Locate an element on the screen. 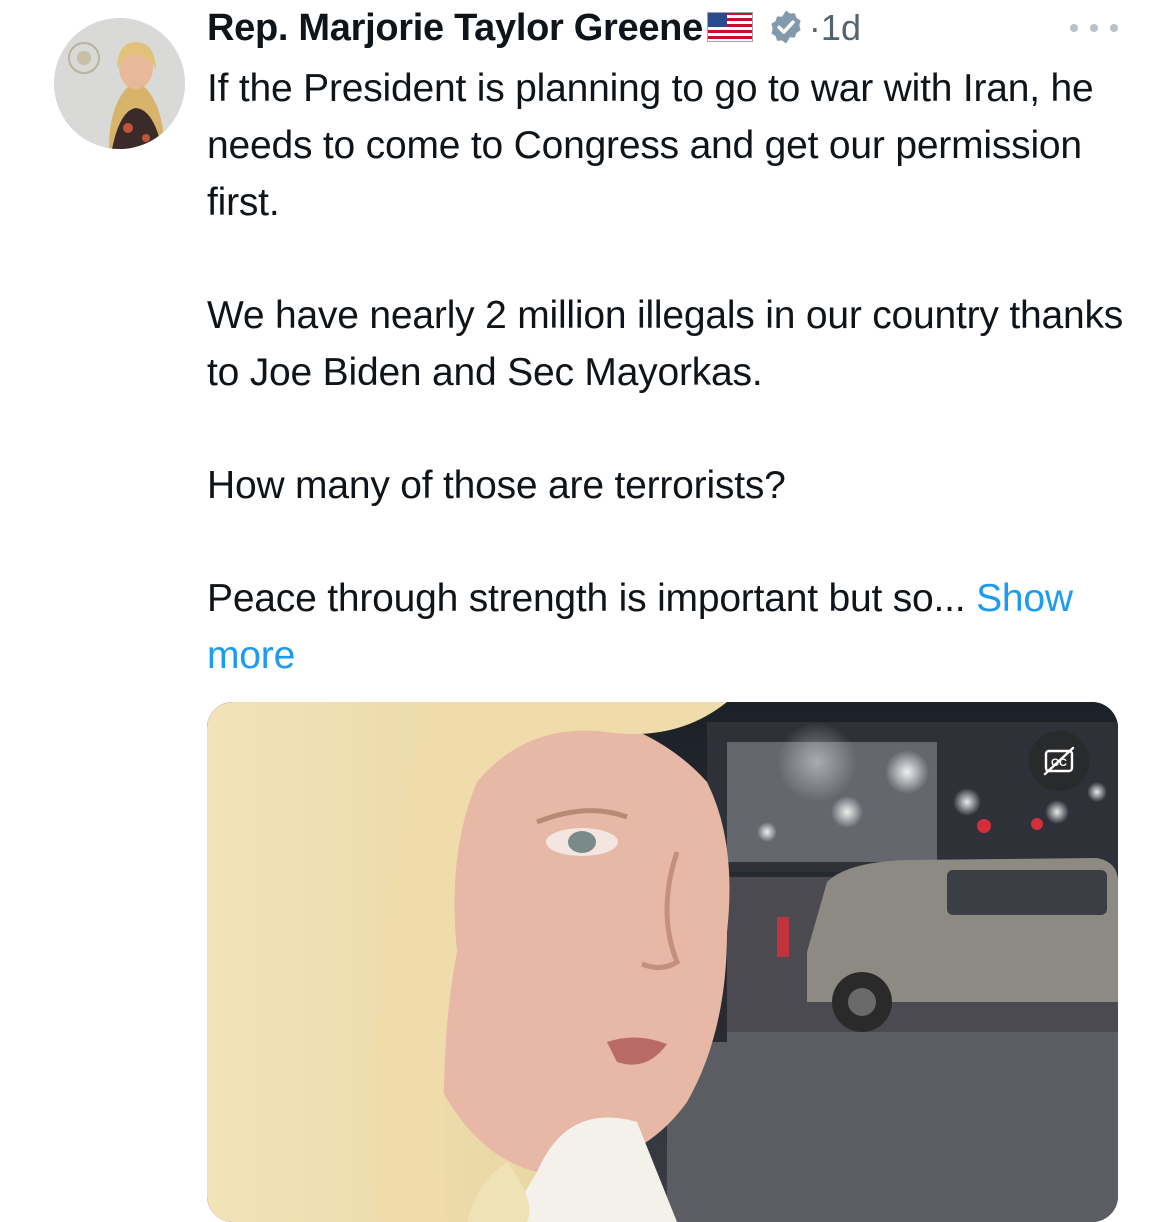  verified-badge-icon is located at coordinates (786, 29).